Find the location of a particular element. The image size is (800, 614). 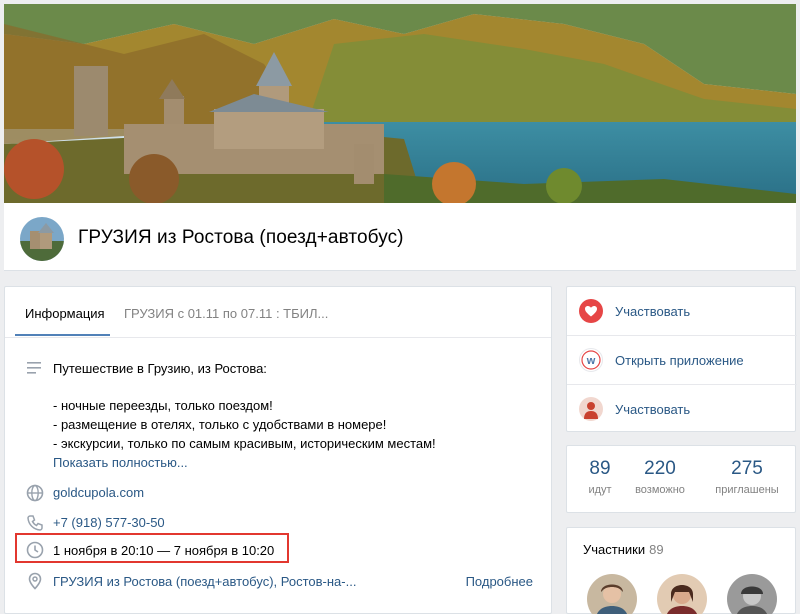

group-title: ГРУЗИЯ из Ростова (поезд+автобус) is located at coordinates (241, 237).